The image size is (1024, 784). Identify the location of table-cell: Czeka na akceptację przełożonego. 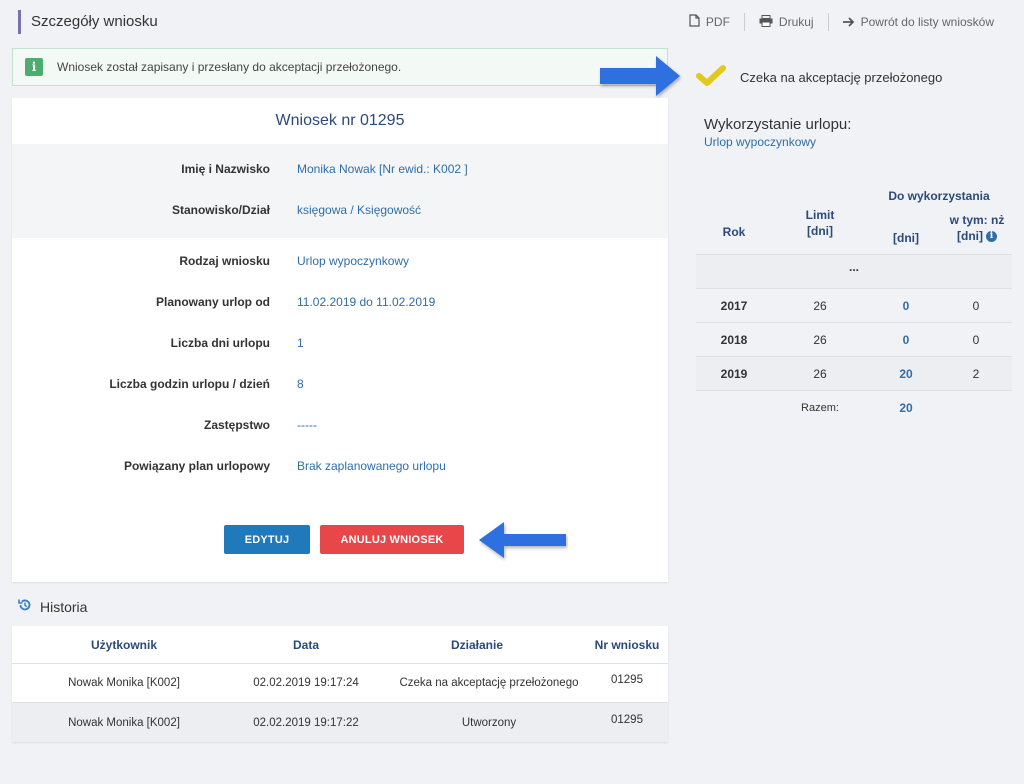
(489, 683).